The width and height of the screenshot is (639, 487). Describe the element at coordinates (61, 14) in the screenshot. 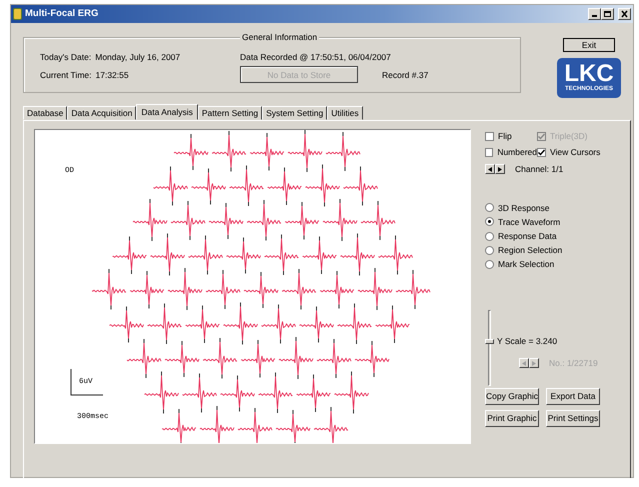

I see `window-title: Multi-Focal ERG` at that location.